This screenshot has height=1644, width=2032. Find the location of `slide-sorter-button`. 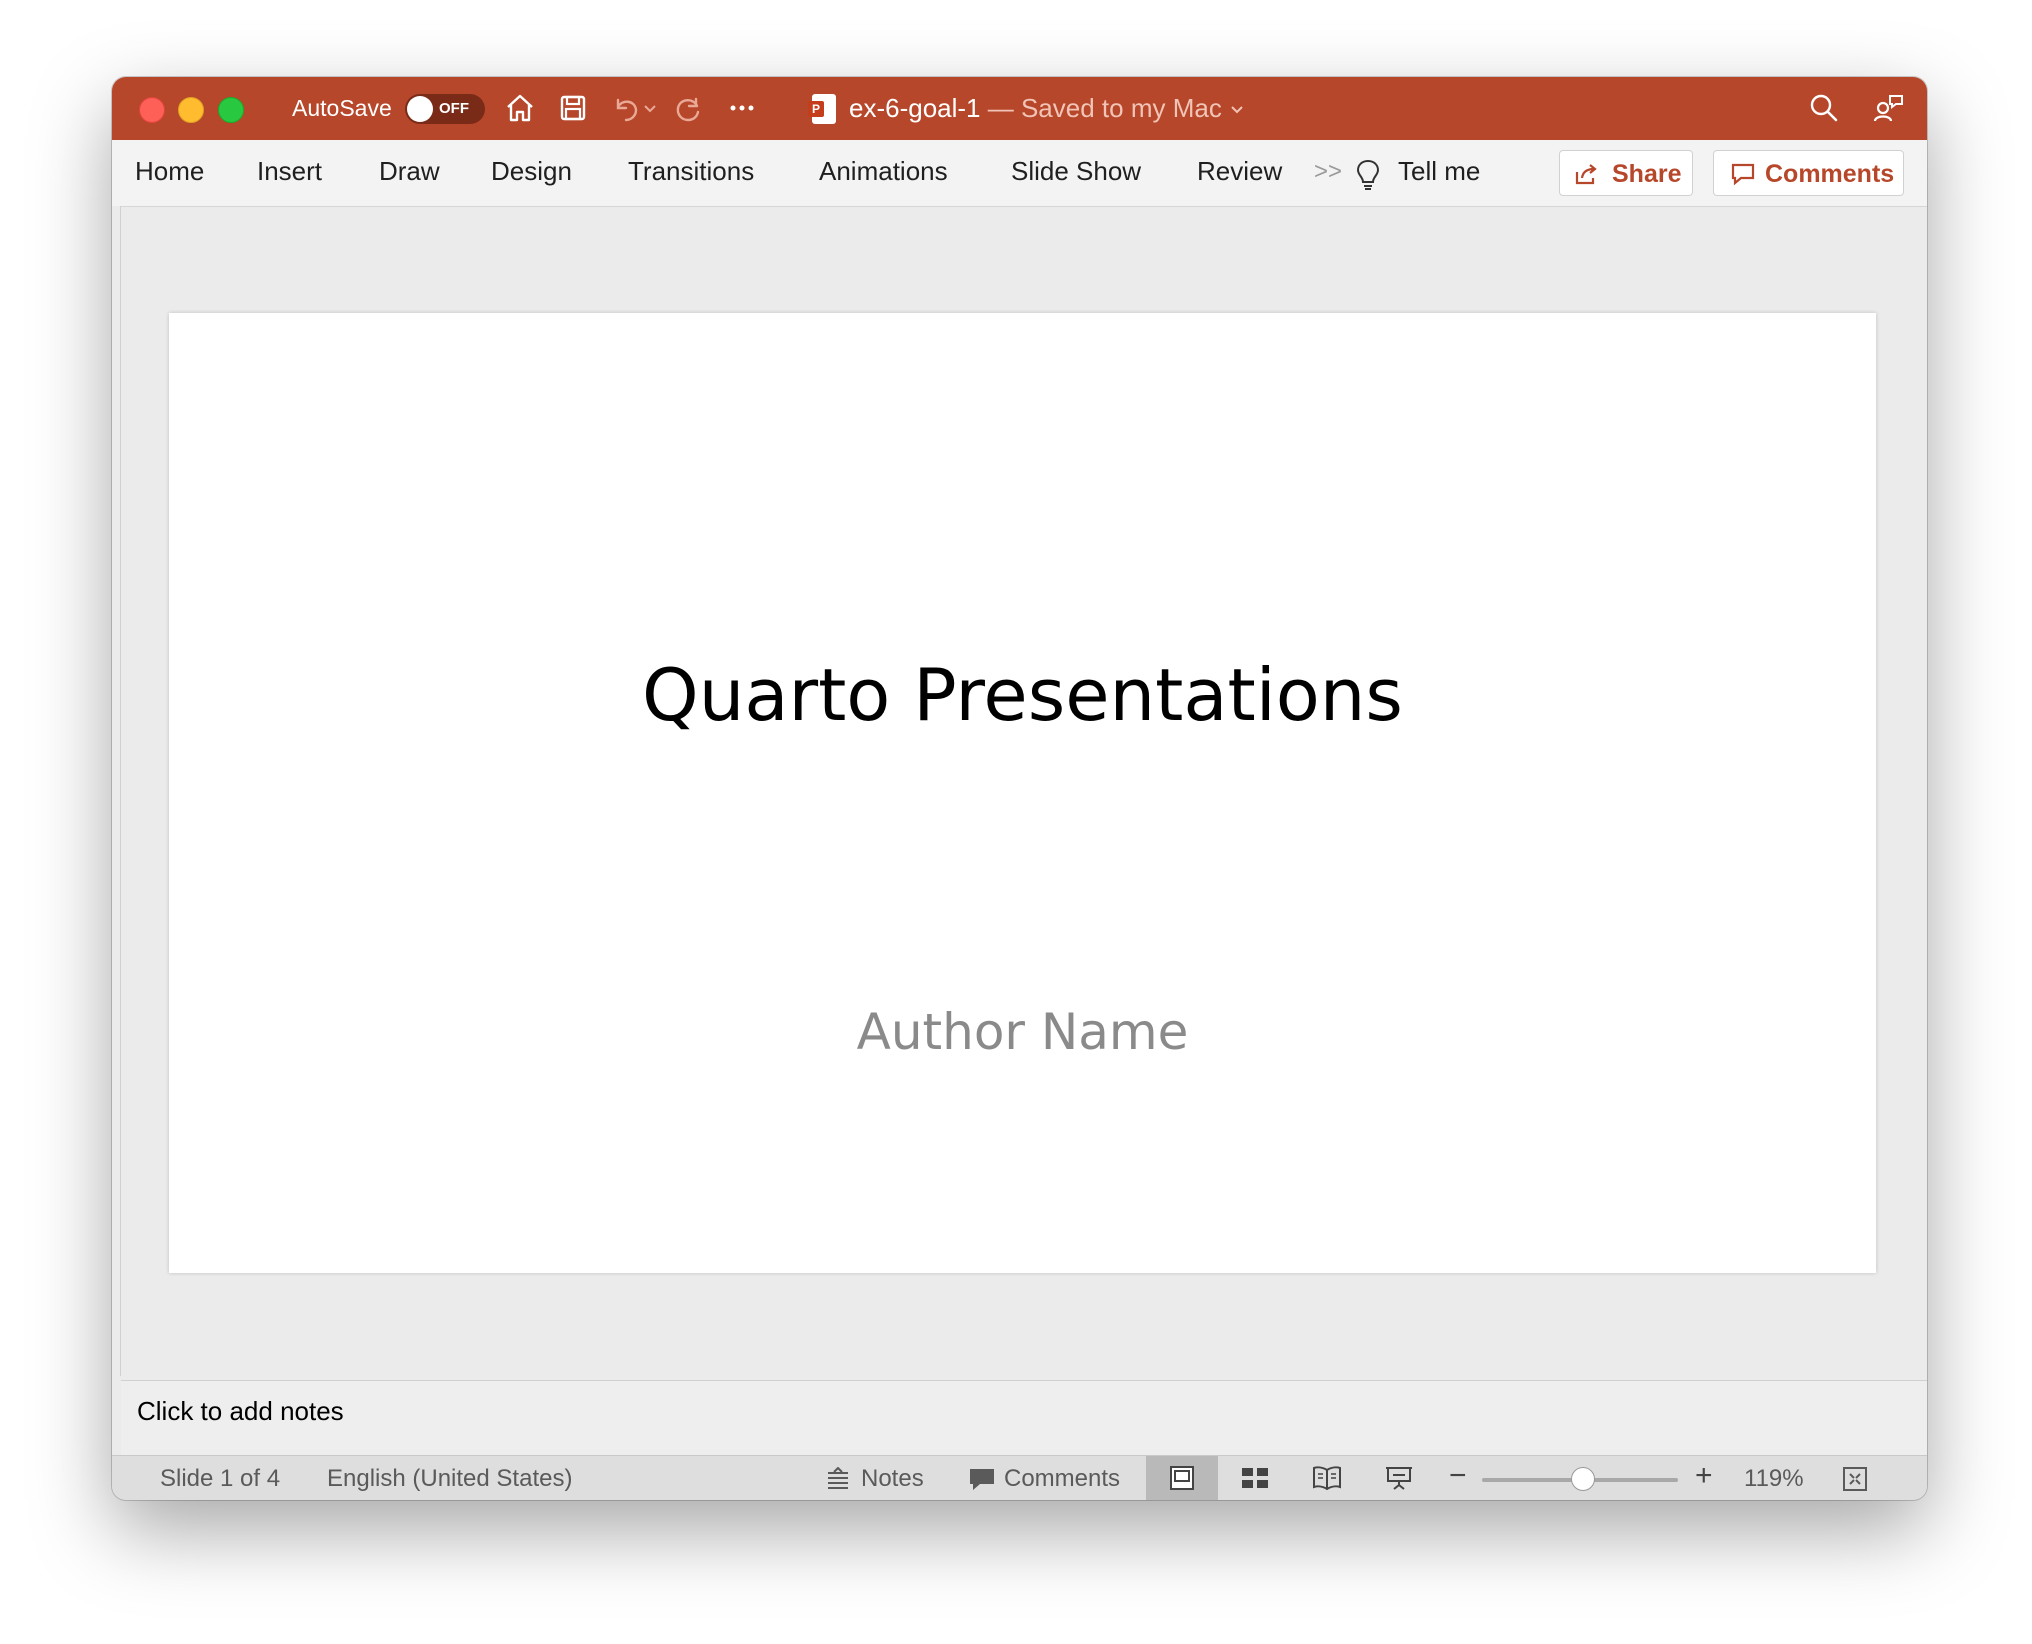

slide-sorter-button is located at coordinates (1254, 1478).